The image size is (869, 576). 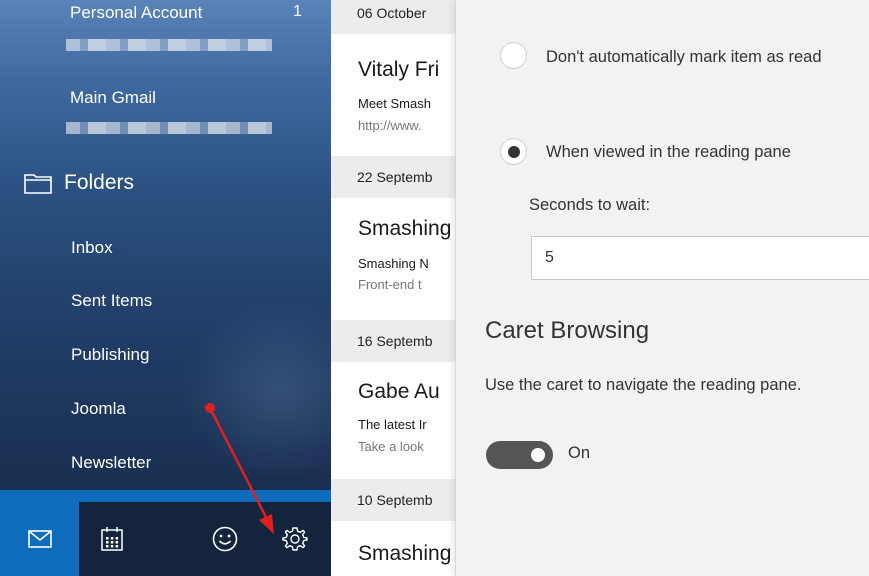 I want to click on smiley-icon, so click(x=225, y=539).